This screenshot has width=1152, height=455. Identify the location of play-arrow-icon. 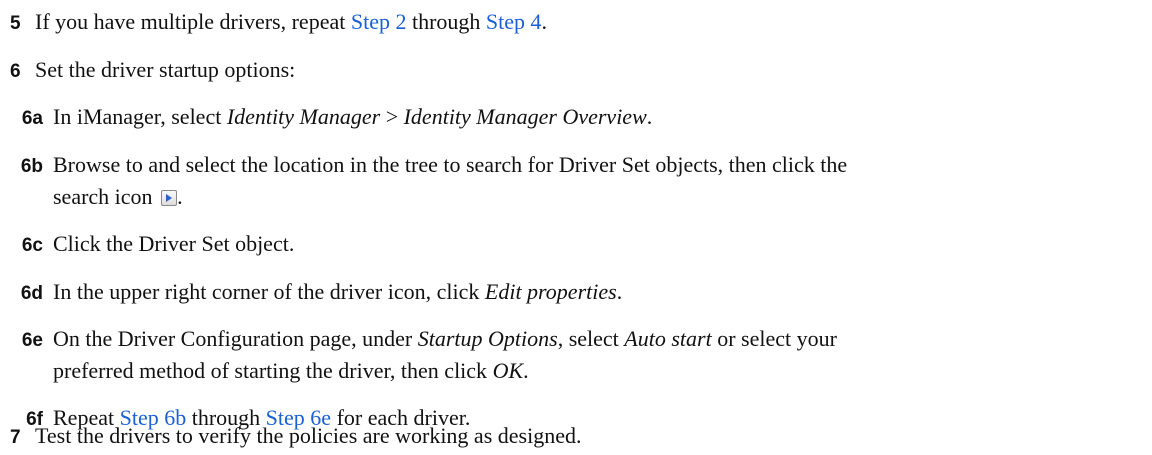
(169, 198).